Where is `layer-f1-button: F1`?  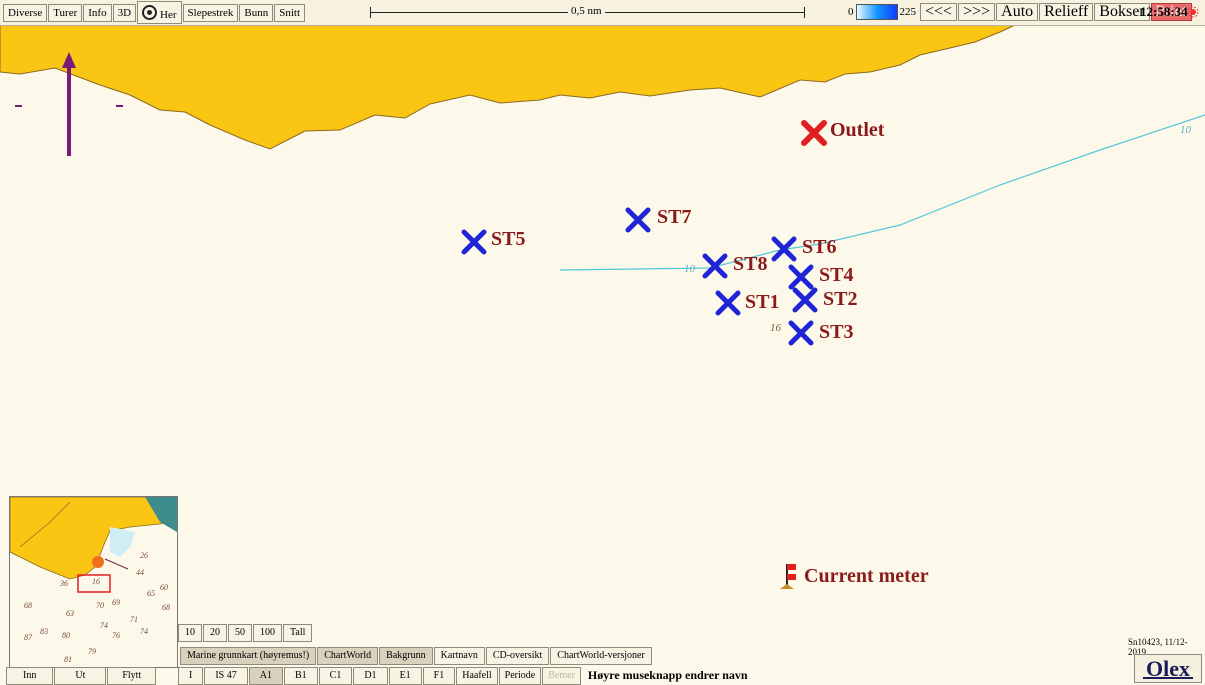 layer-f1-button: F1 is located at coordinates (439, 675).